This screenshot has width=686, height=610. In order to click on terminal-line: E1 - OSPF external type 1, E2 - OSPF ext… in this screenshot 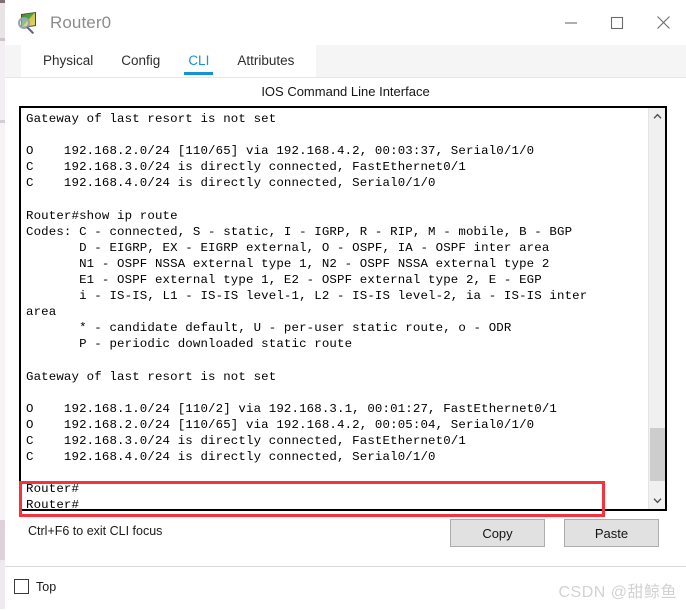, I will do `click(284, 279)`.